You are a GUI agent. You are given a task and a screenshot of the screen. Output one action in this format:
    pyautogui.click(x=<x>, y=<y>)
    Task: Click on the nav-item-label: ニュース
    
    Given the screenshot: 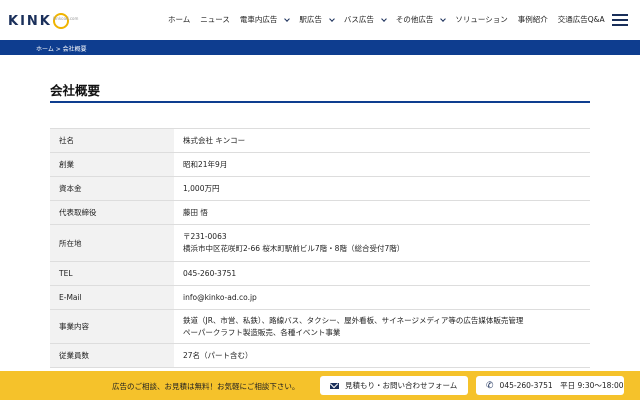 What is the action you would take?
    pyautogui.click(x=215, y=19)
    